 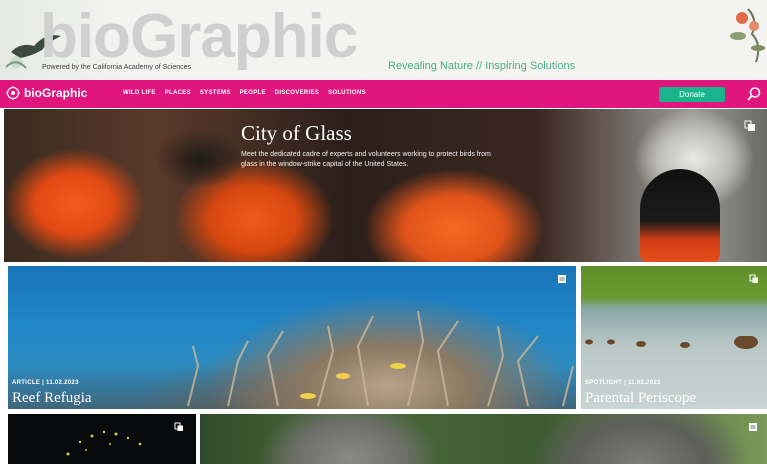 I want to click on nav-item-wild-life: WILD LIFE, so click(x=139, y=93).